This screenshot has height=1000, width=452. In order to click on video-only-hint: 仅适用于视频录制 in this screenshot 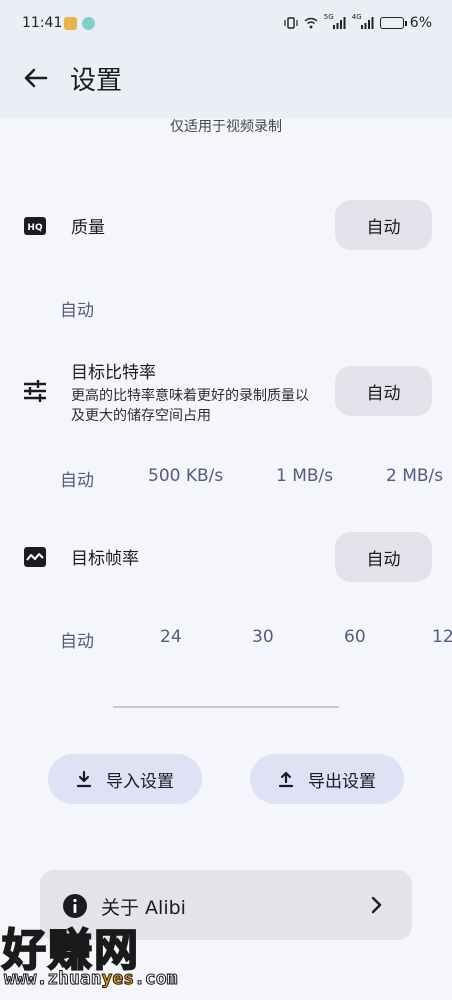, I will do `click(226, 127)`.